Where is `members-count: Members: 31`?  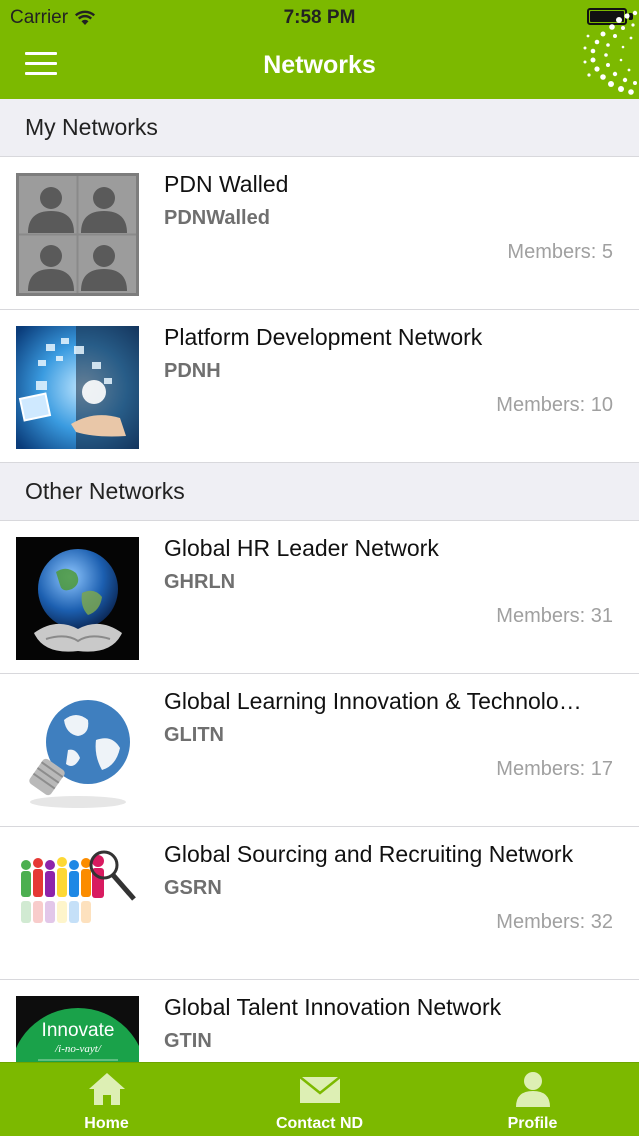 members-count: Members: 31 is located at coordinates (554, 616).